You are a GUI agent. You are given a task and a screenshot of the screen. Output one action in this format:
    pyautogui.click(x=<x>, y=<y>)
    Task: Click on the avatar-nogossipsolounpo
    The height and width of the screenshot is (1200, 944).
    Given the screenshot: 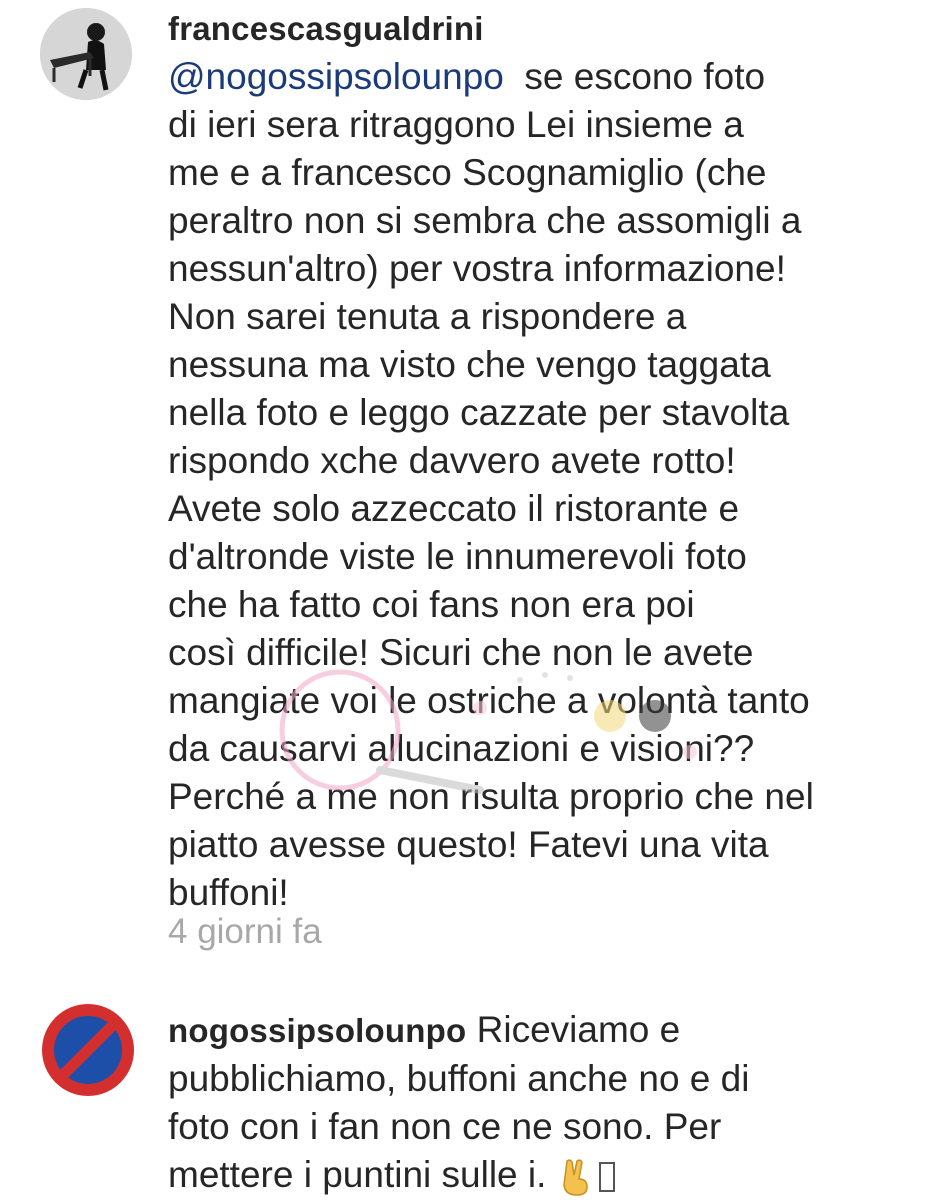 What is the action you would take?
    pyautogui.click(x=88, y=1050)
    